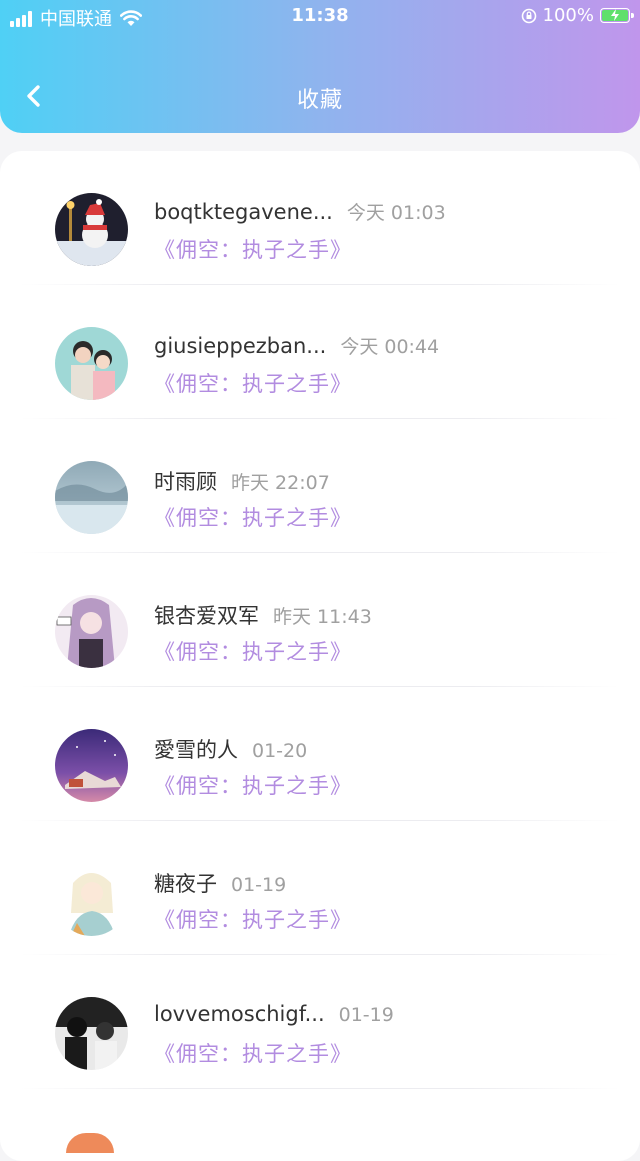  Describe the element at coordinates (390, 347) in the screenshot. I see `post-time: 今天 00:44` at that location.